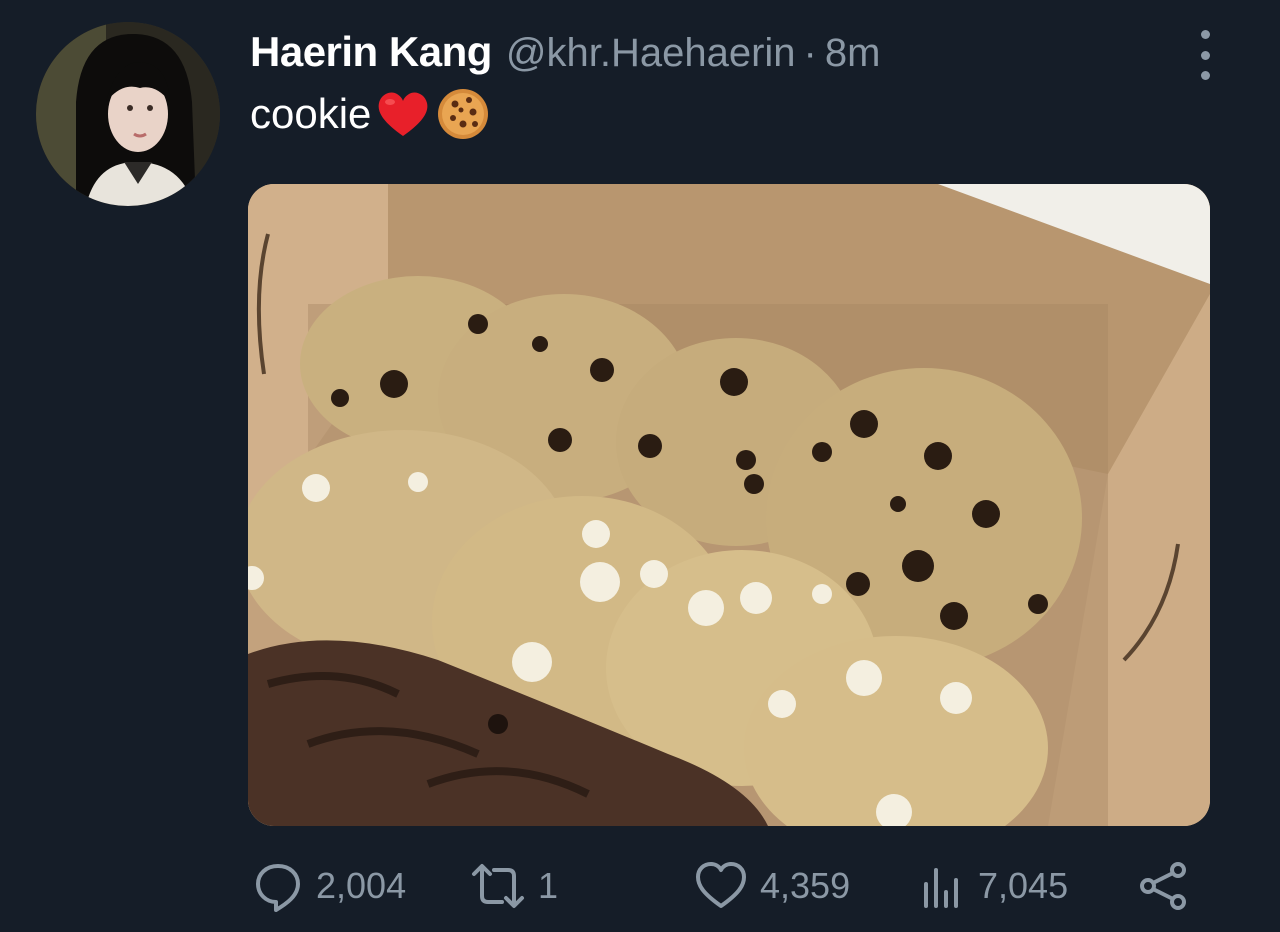 Image resolution: width=1280 pixels, height=932 pixels. Describe the element at coordinates (371, 52) in the screenshot. I see `display-name: Haerin Kang` at that location.